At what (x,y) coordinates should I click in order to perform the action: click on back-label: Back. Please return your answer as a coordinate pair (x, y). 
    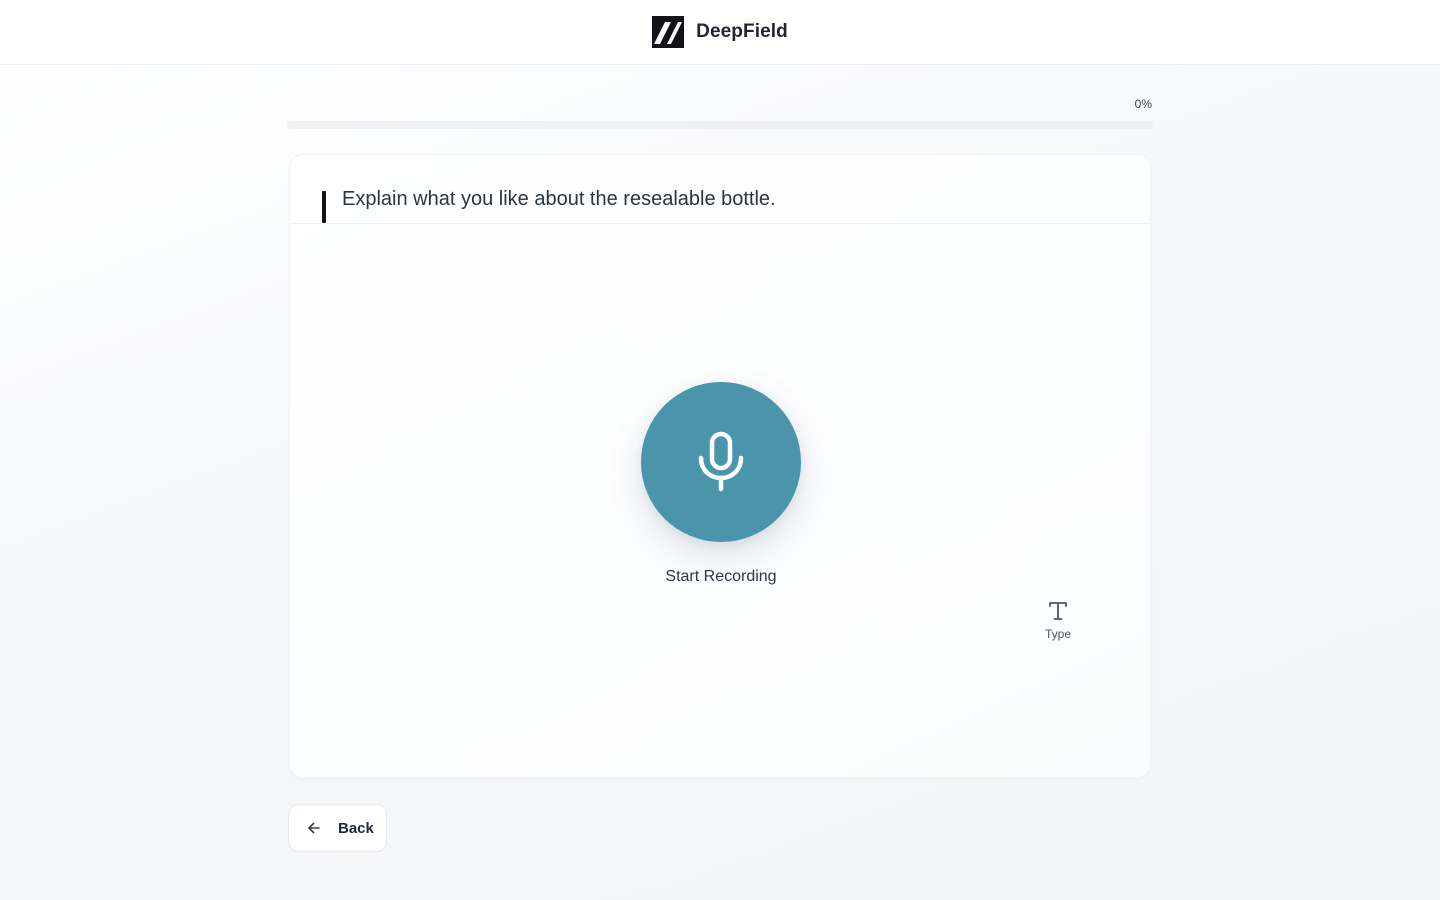
    Looking at the image, I should click on (356, 828).